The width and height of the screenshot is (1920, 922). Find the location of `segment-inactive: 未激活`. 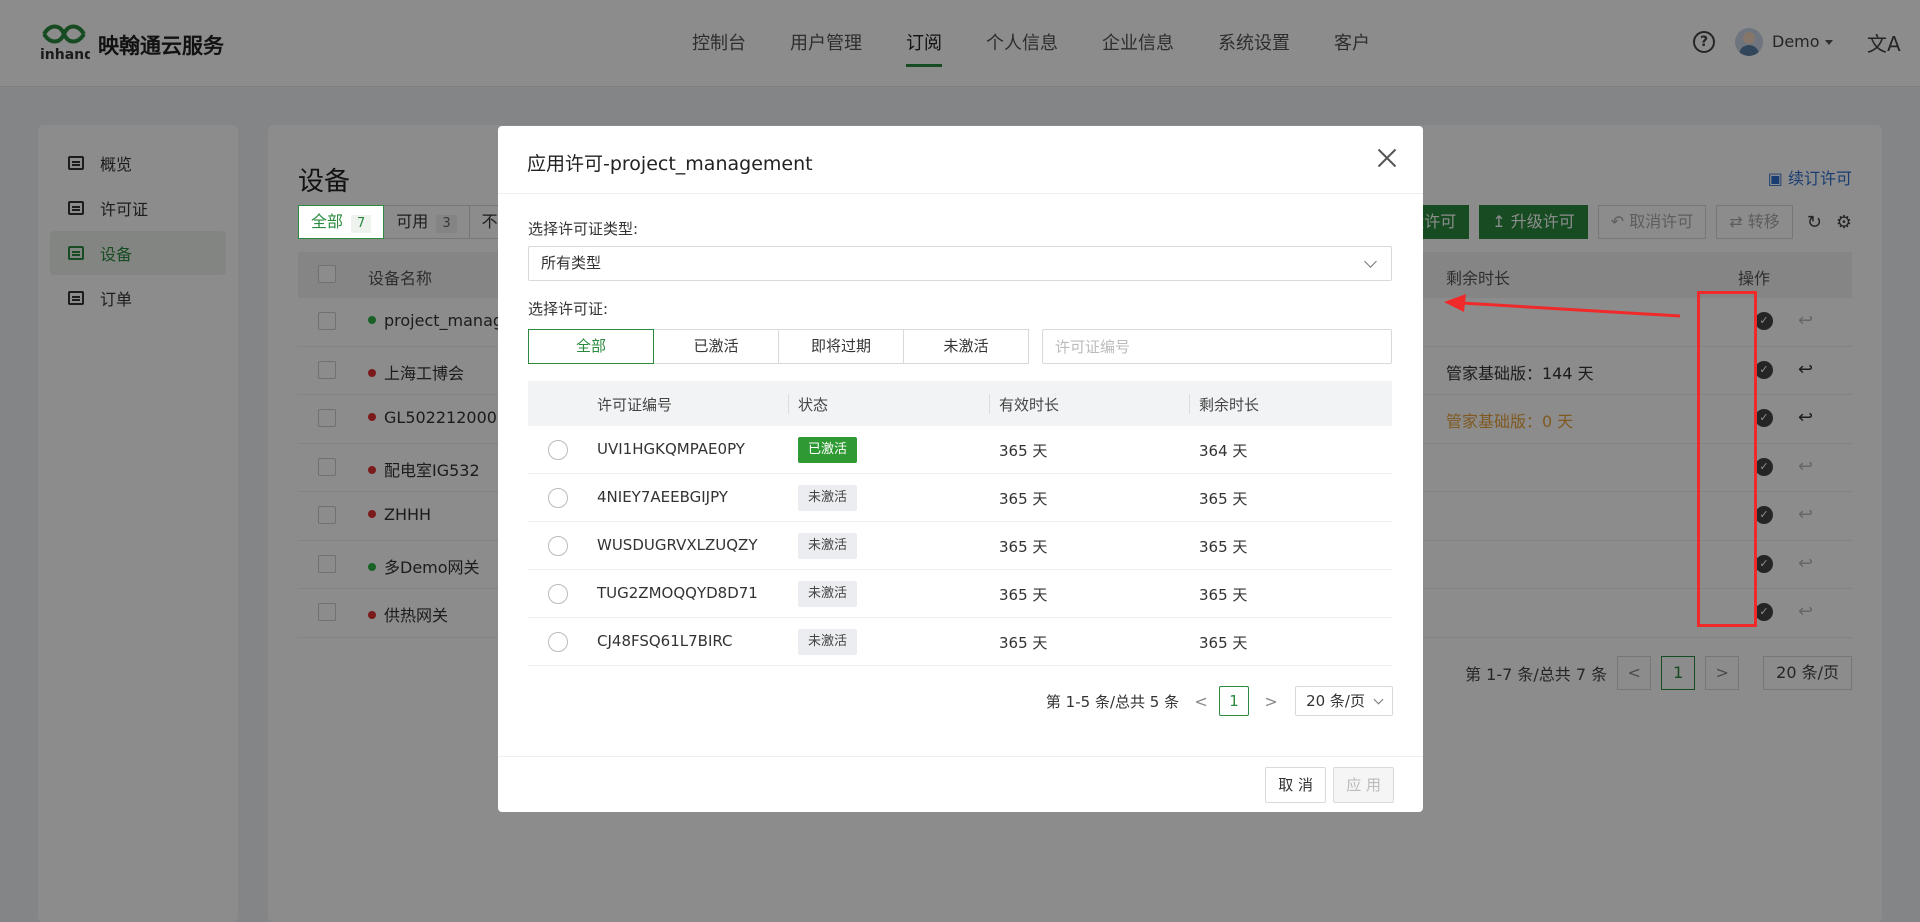

segment-inactive: 未激活 is located at coordinates (966, 346).